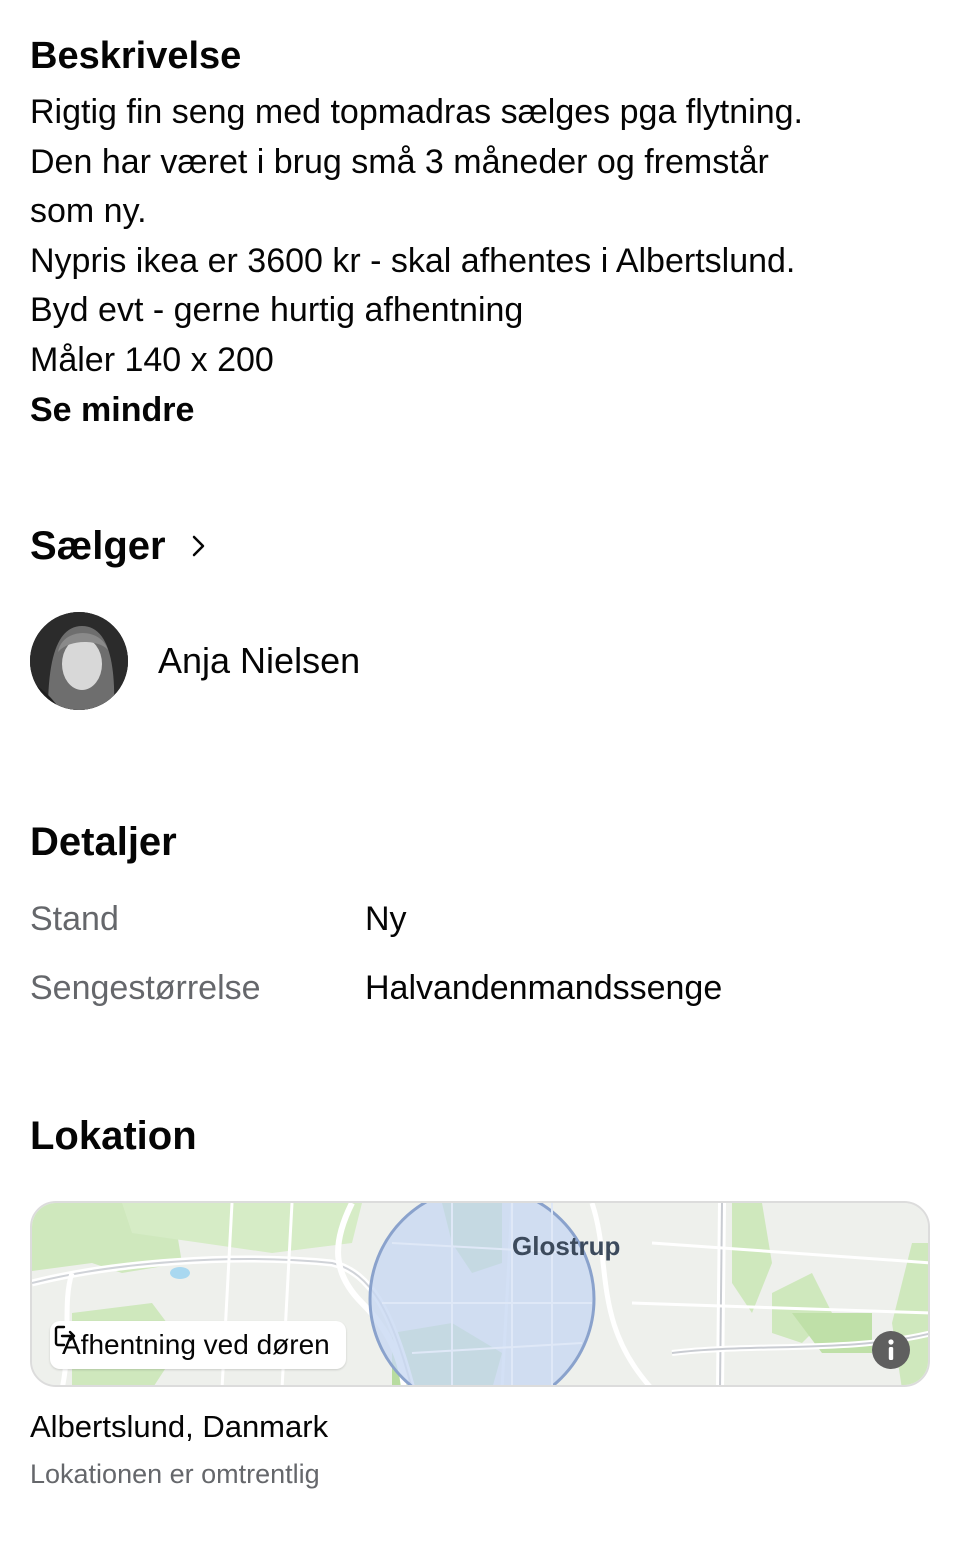 The width and height of the screenshot is (960, 1566). I want to click on details-heading: Detaljer, so click(103, 842).